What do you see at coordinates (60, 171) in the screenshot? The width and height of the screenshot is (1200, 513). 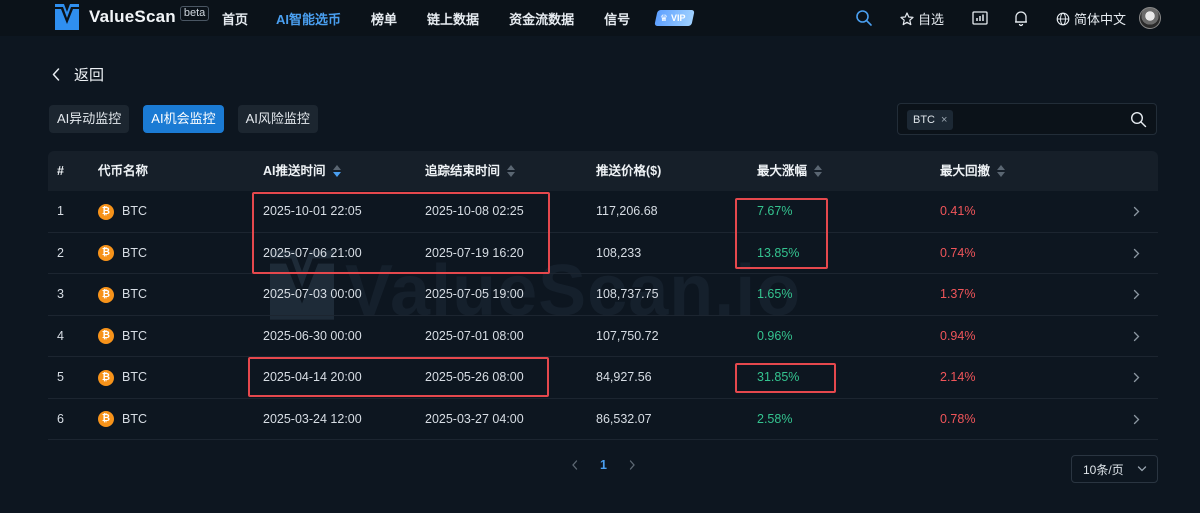 I see `col-index: #` at bounding box center [60, 171].